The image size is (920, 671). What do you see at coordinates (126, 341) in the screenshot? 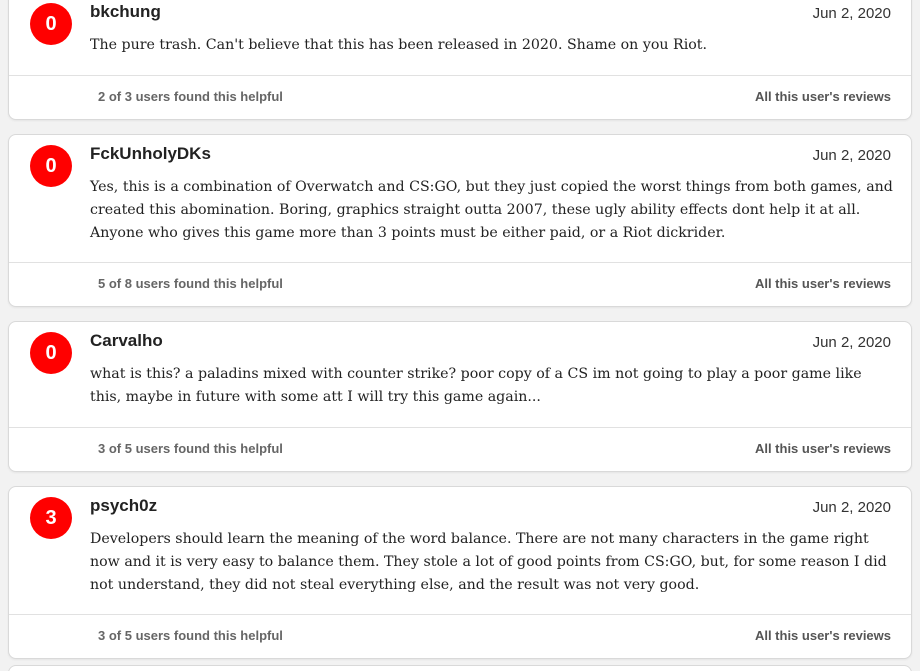
I see `review-author-link: Carvalho` at bounding box center [126, 341].